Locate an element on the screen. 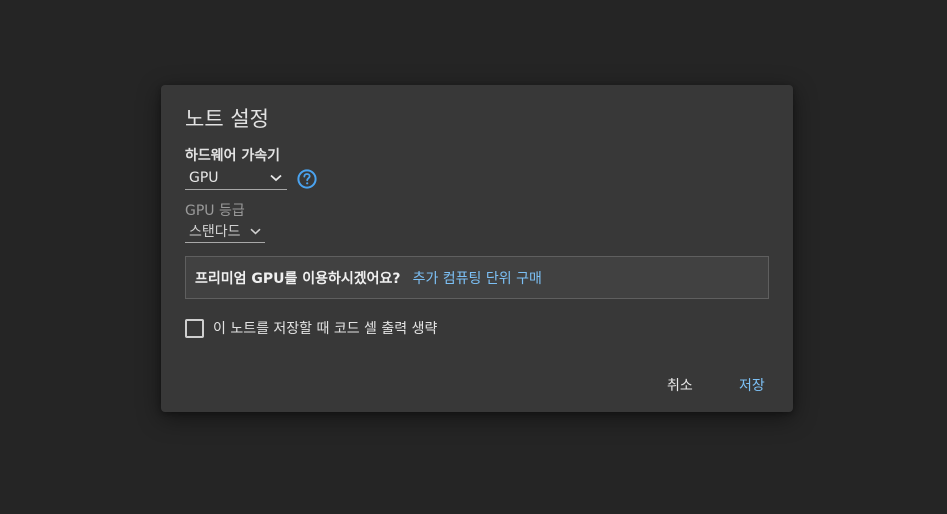 This screenshot has height=514, width=947. gpu-tier-select: 스탠다드 is located at coordinates (225, 231).